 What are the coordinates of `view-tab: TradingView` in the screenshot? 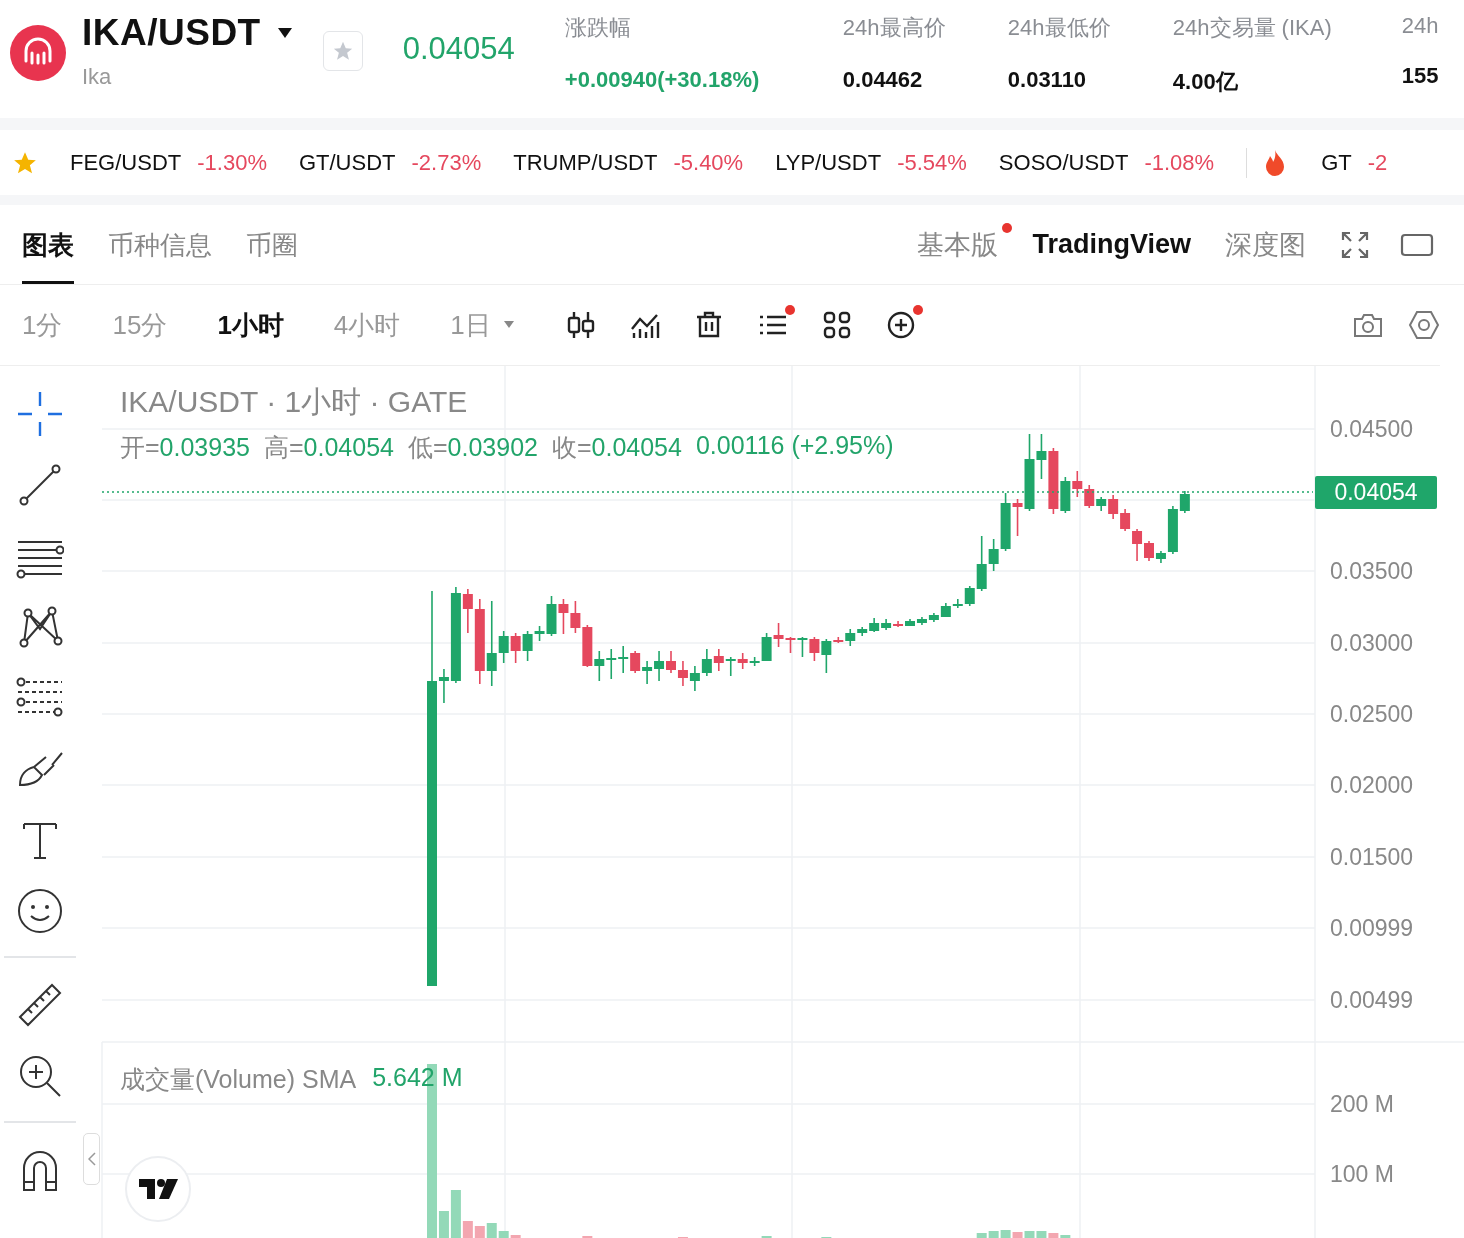 It's located at (1111, 244).